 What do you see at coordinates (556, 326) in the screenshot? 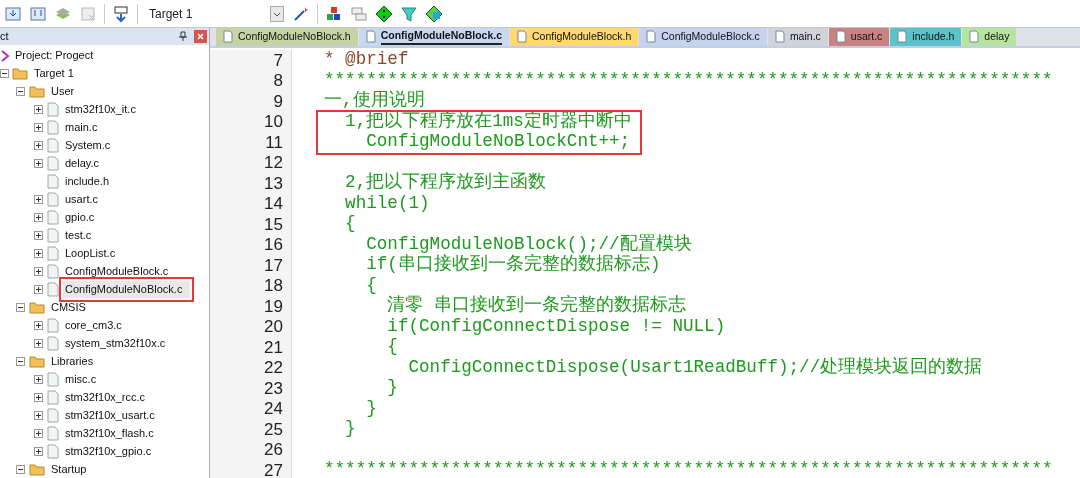
I see `code-line: if(ConfigConnectDispose != NULL)` at bounding box center [556, 326].